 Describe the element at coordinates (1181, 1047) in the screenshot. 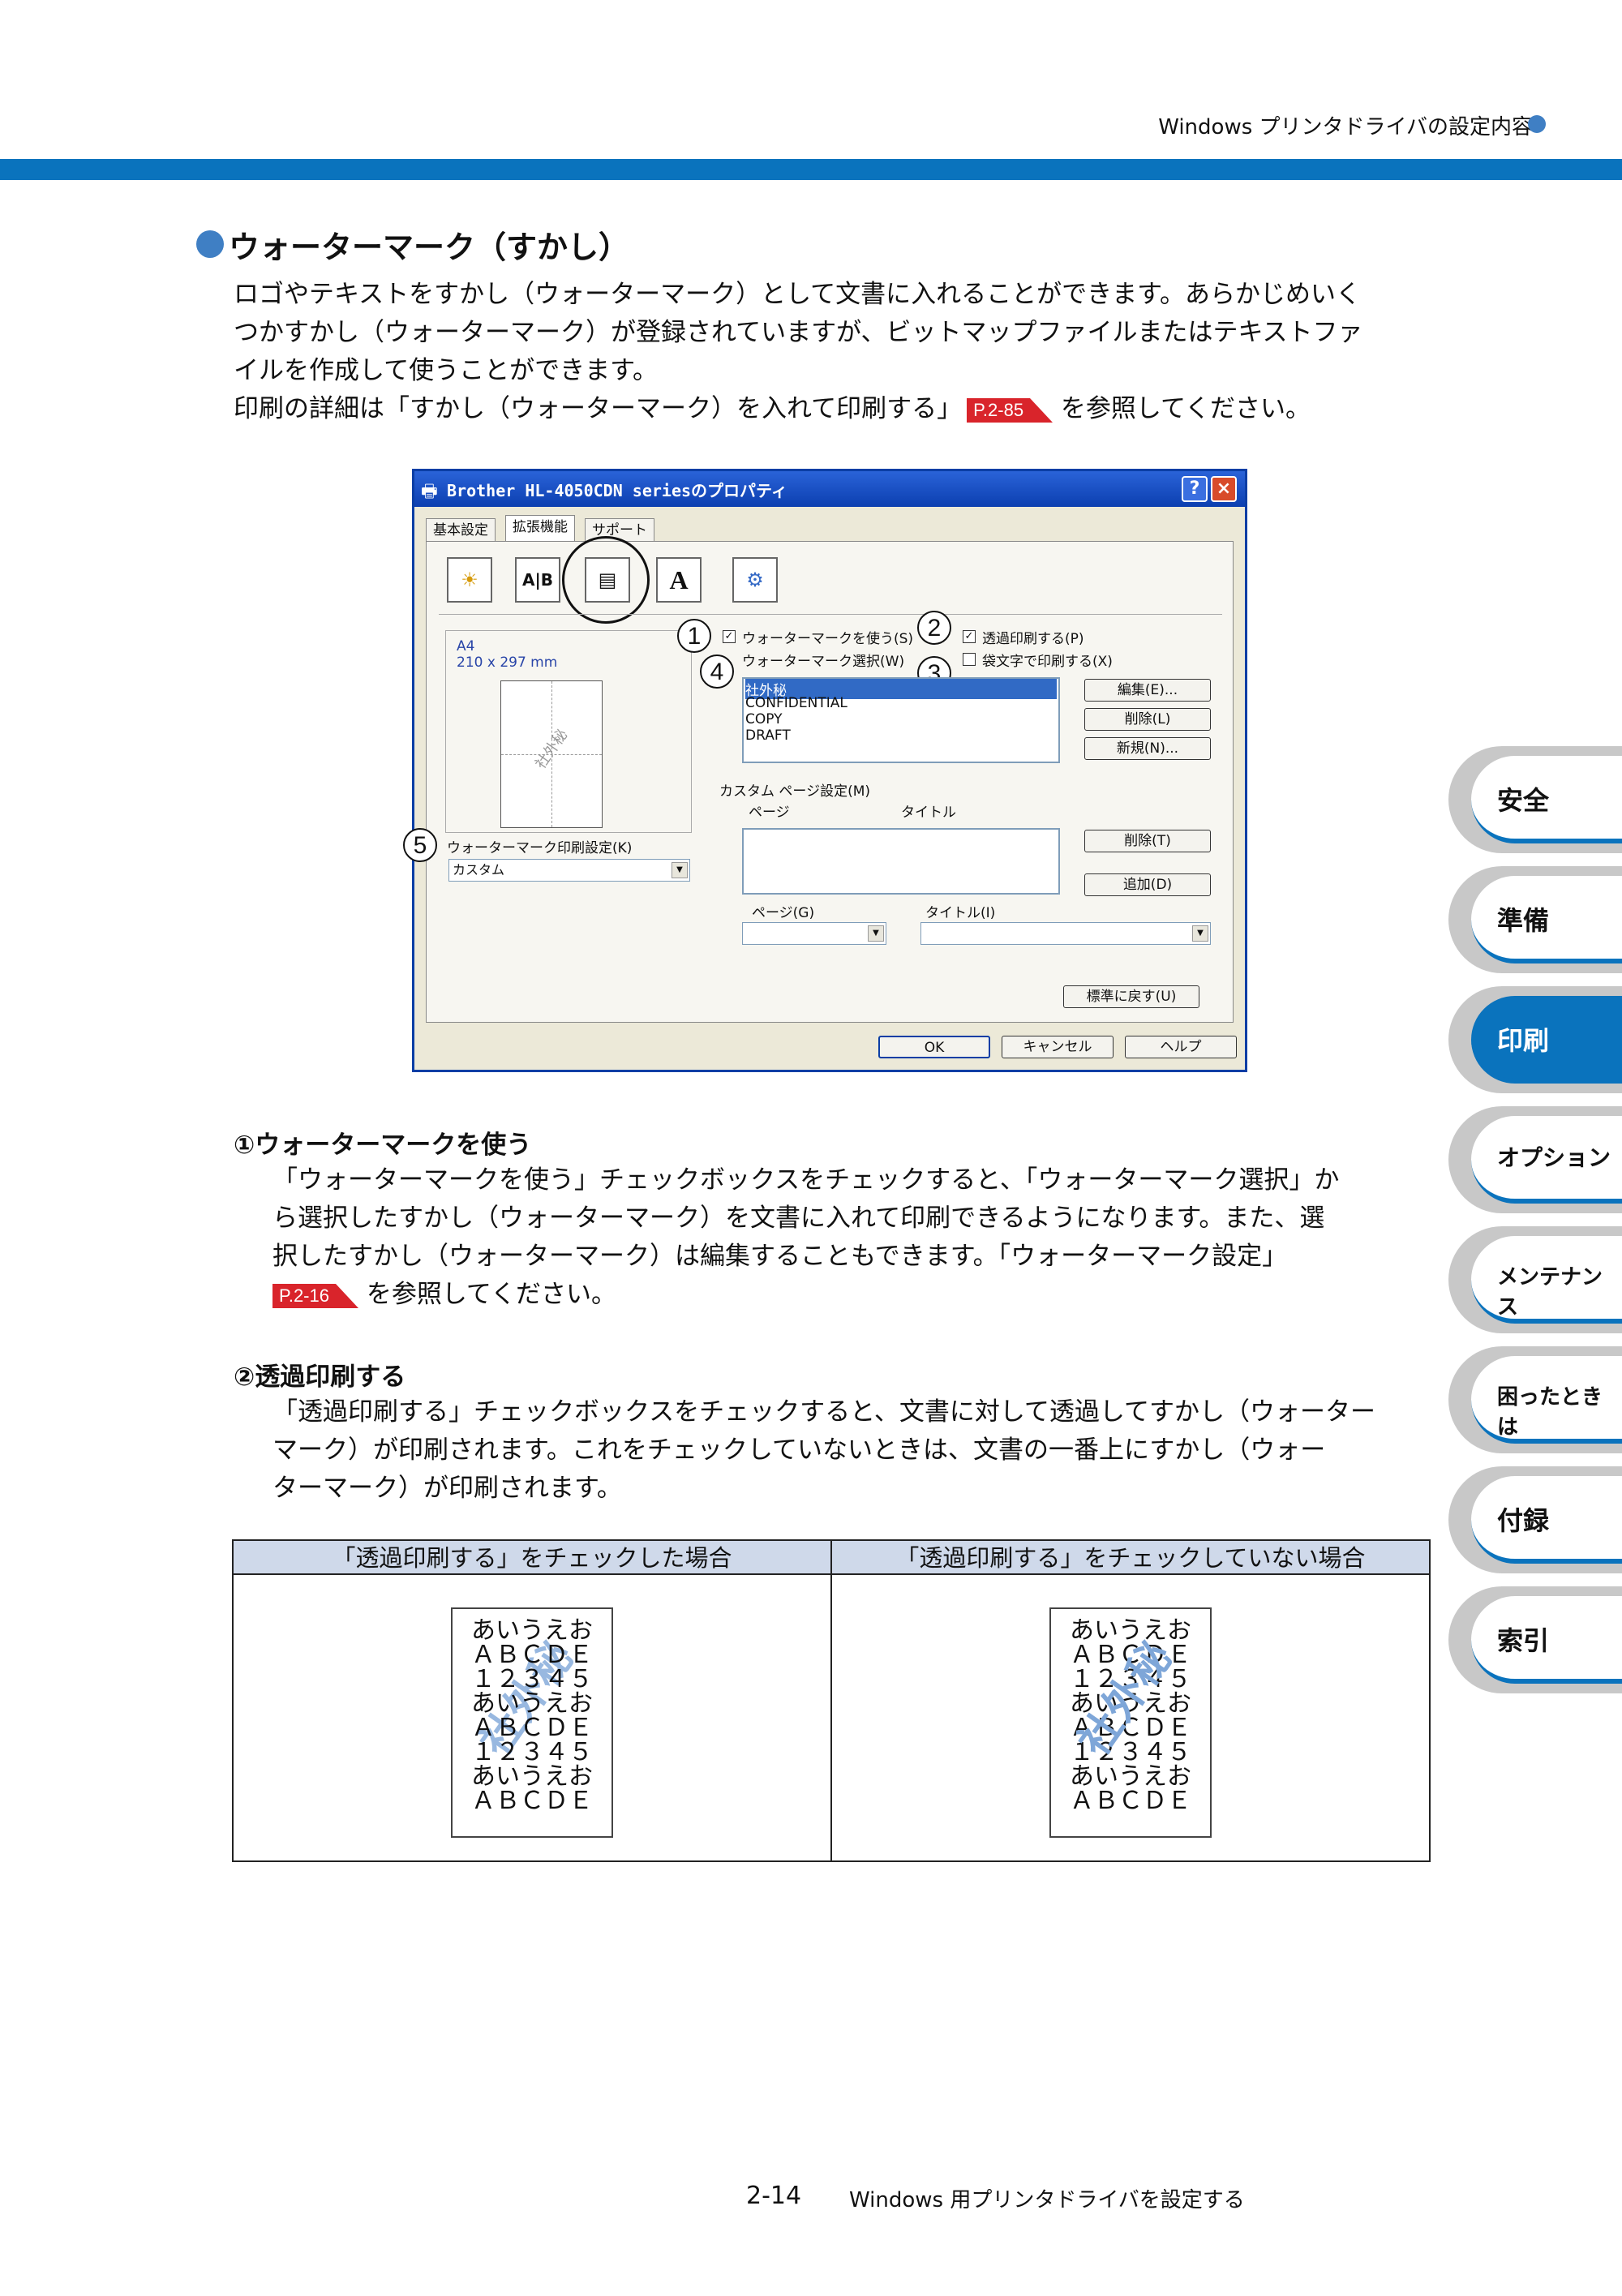

I see `help2-button: ヘルプ` at that location.